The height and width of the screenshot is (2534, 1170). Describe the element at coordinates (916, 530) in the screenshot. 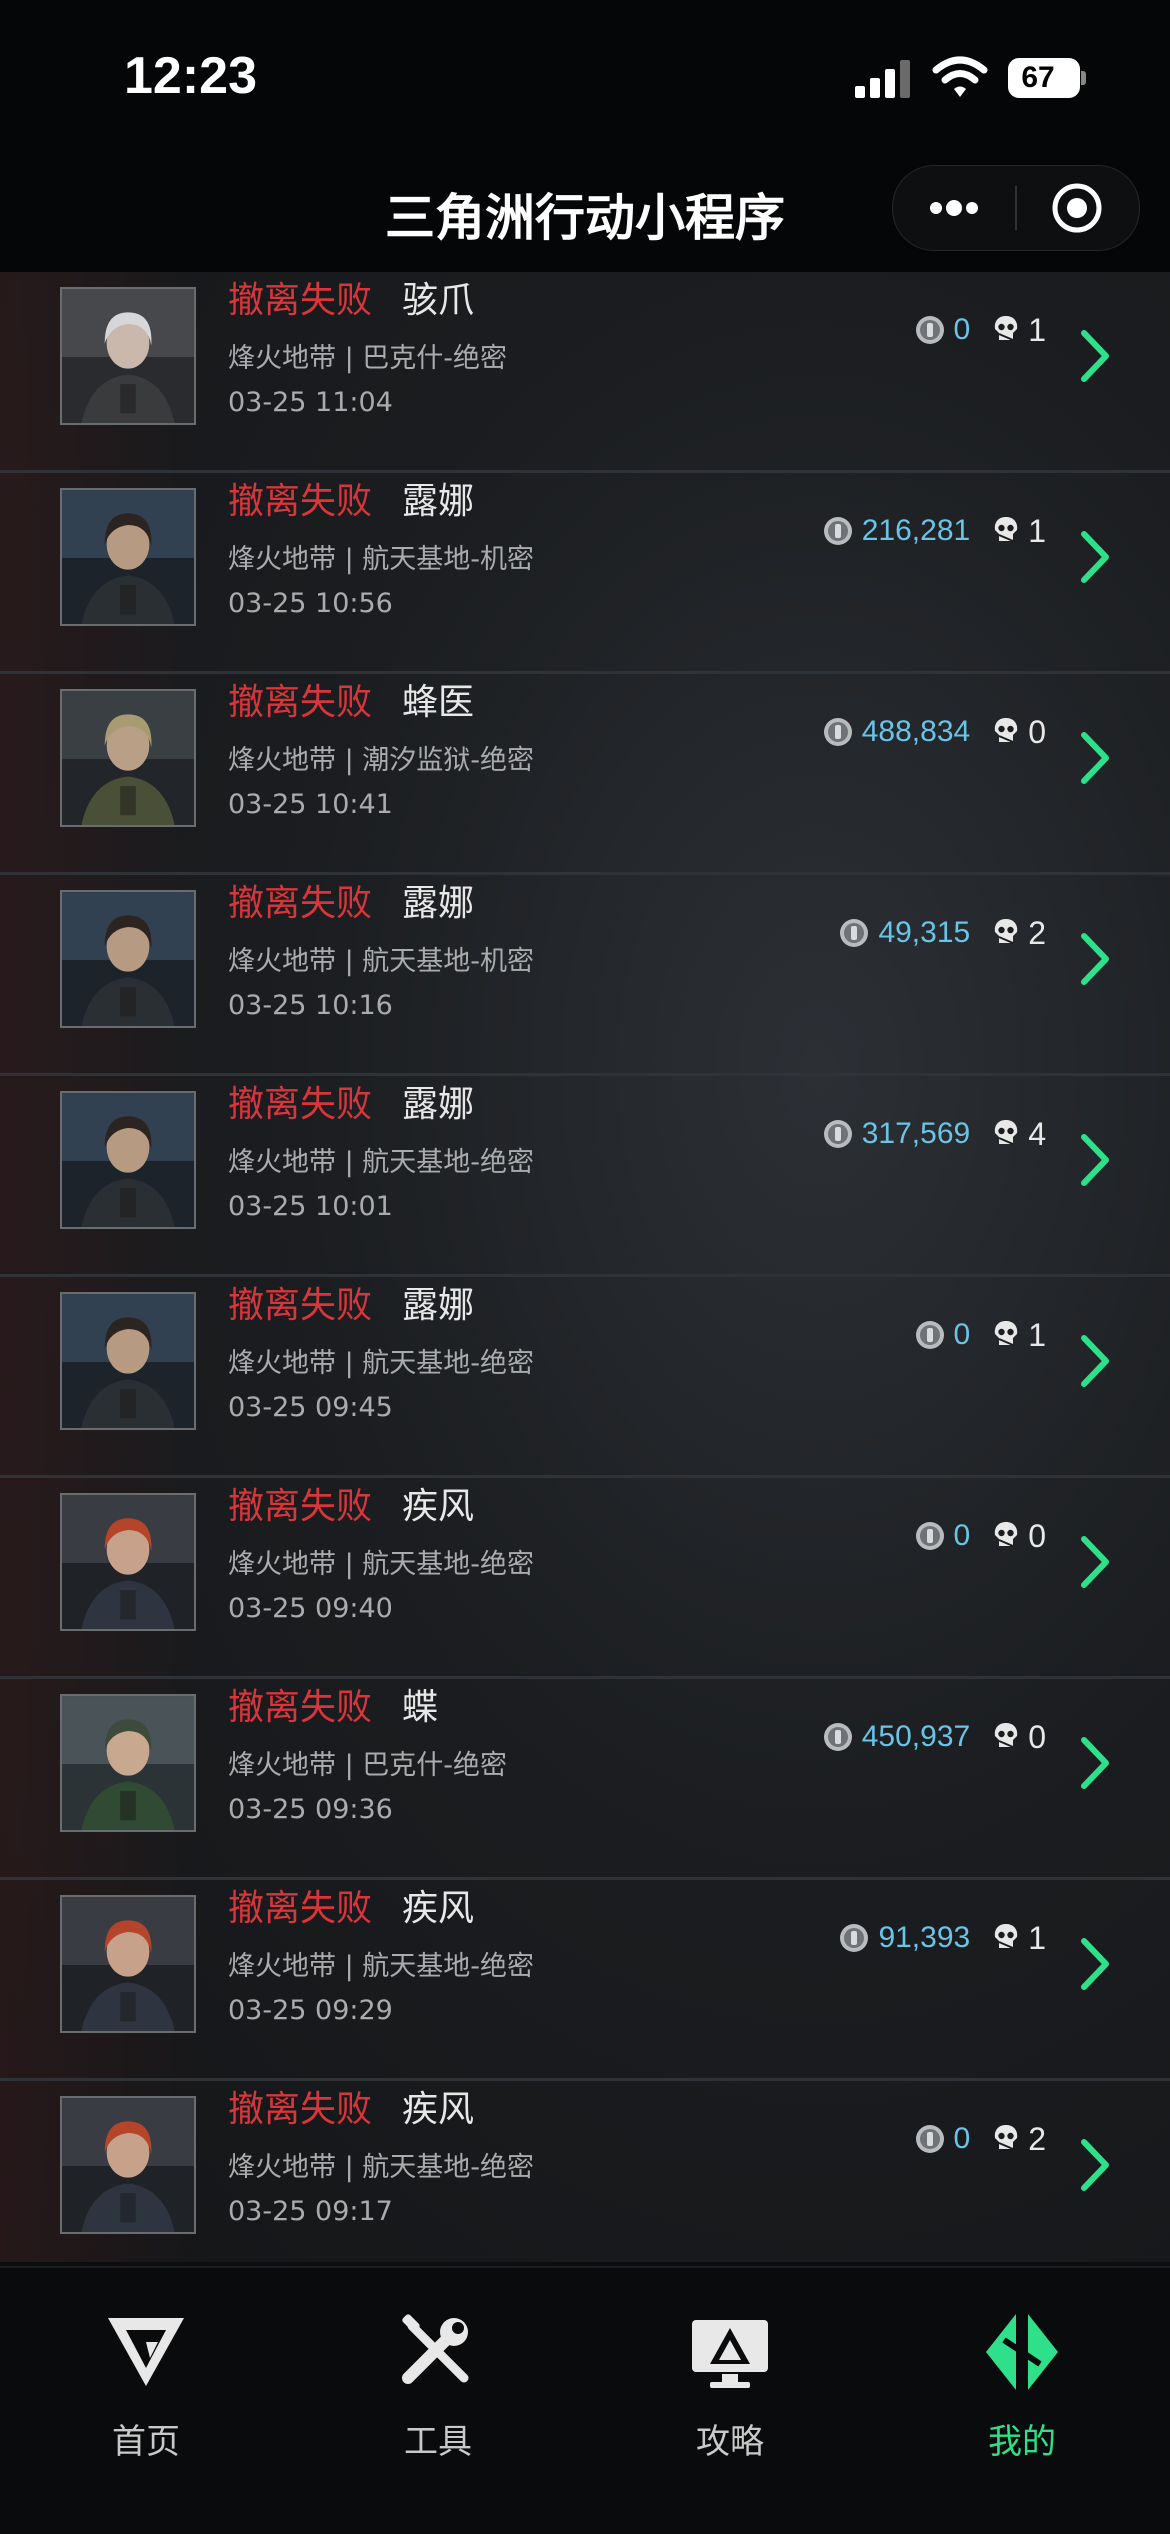

I see `coin-value: 216,281` at that location.